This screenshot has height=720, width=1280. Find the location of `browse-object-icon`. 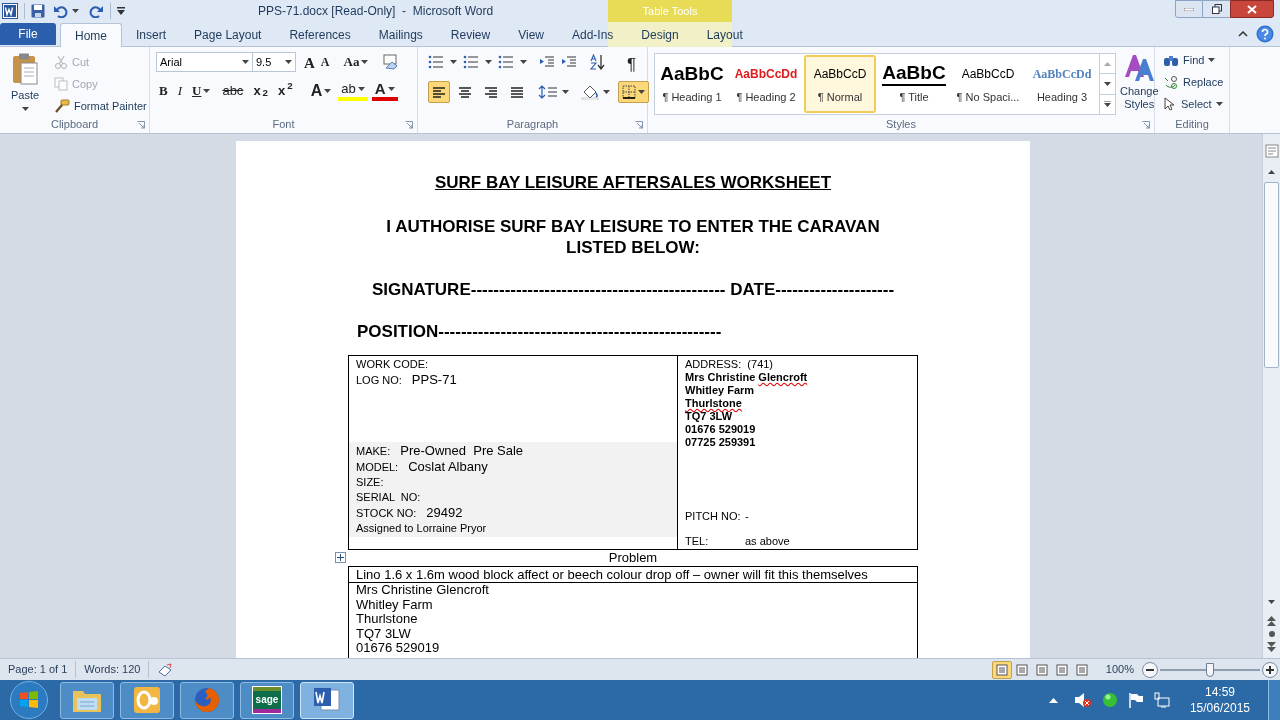

browse-object-icon is located at coordinates (1271, 634).